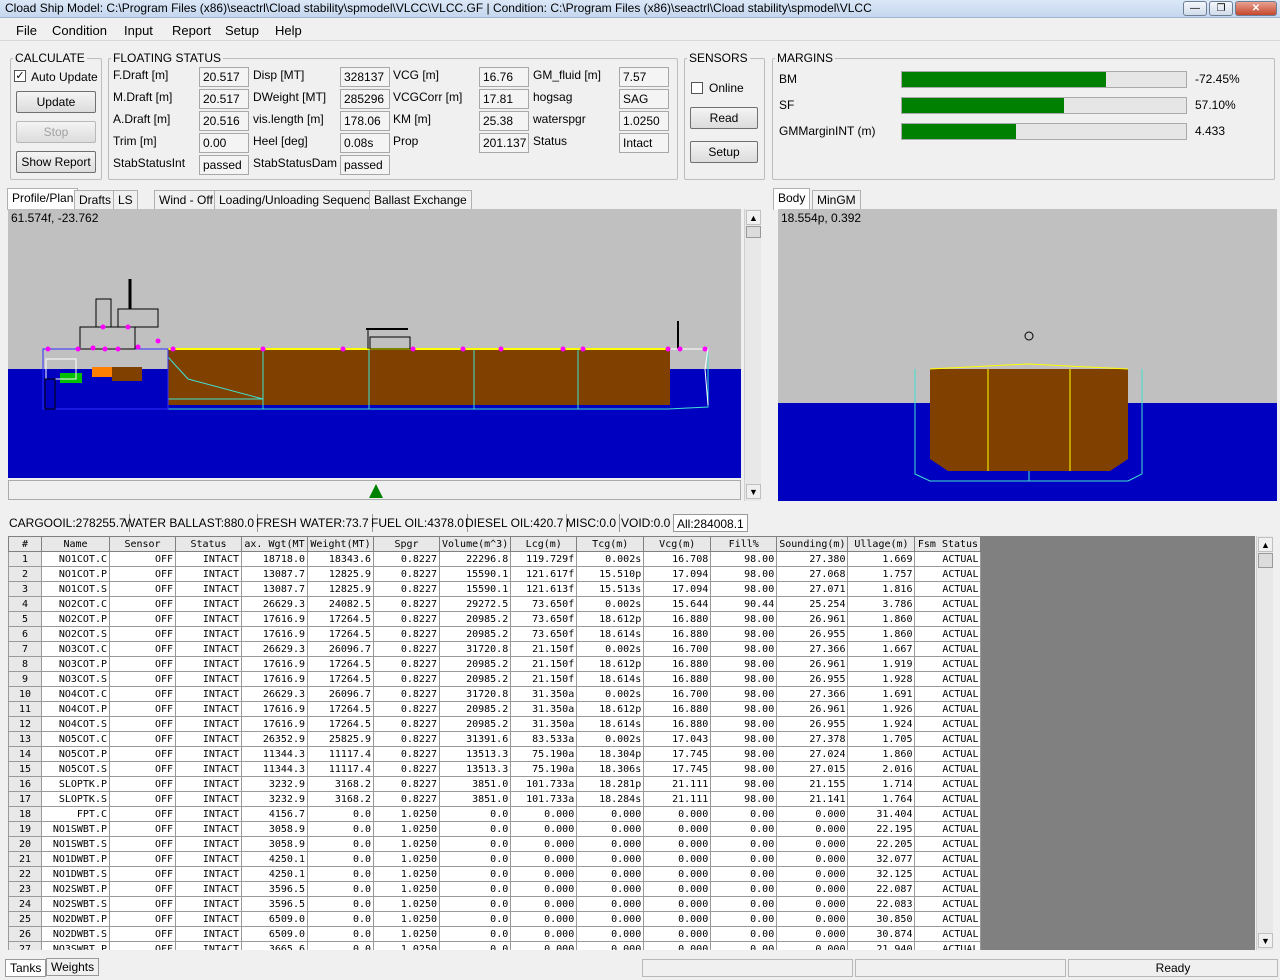 This screenshot has height=980, width=1280. Describe the element at coordinates (475, 769) in the screenshot. I see `table-cell: 13513.3` at that location.